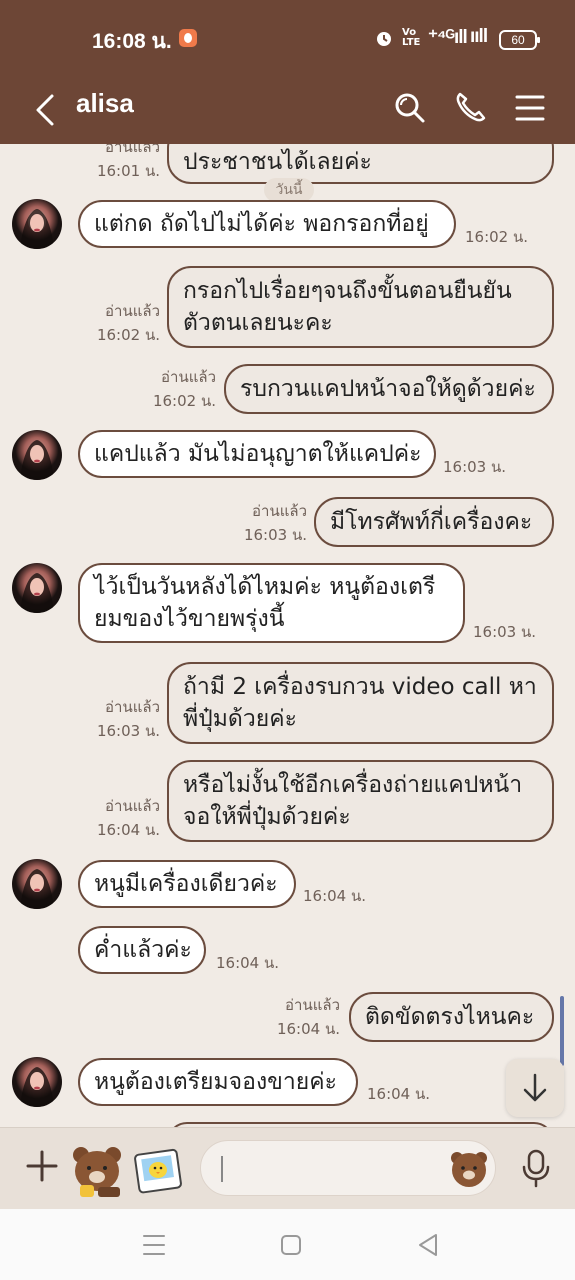  What do you see at coordinates (222, 1169) in the screenshot?
I see `text-caret` at bounding box center [222, 1169].